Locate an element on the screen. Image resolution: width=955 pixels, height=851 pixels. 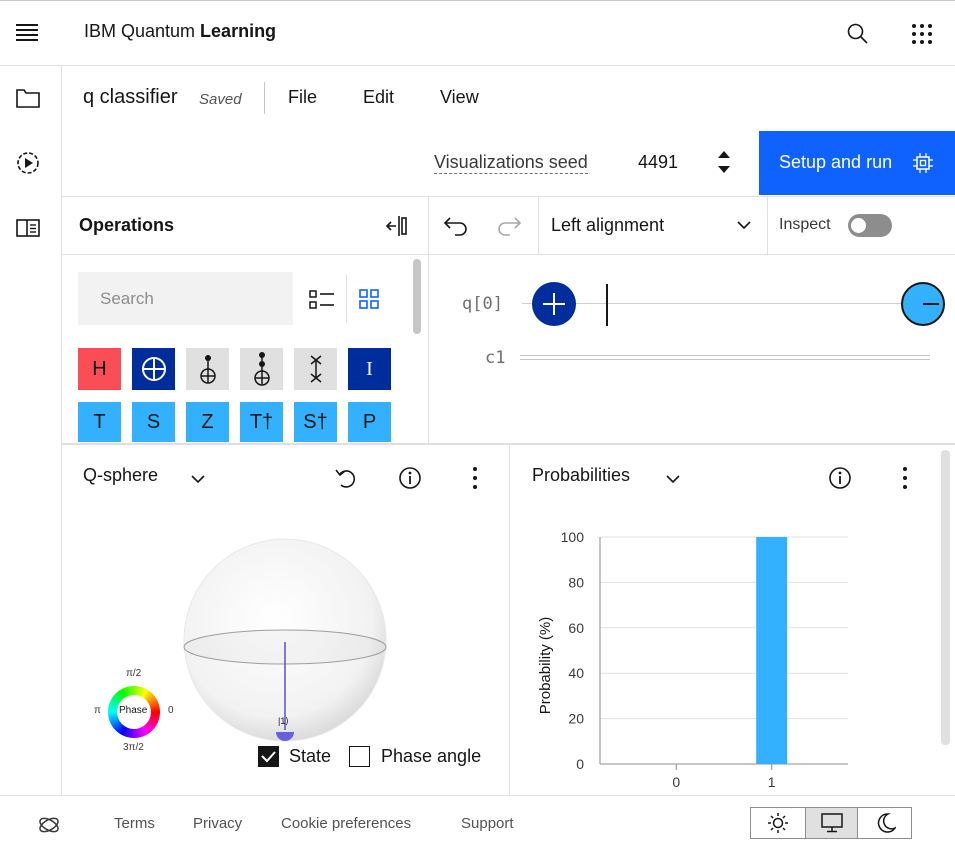
gate-swap is located at coordinates (315, 369).